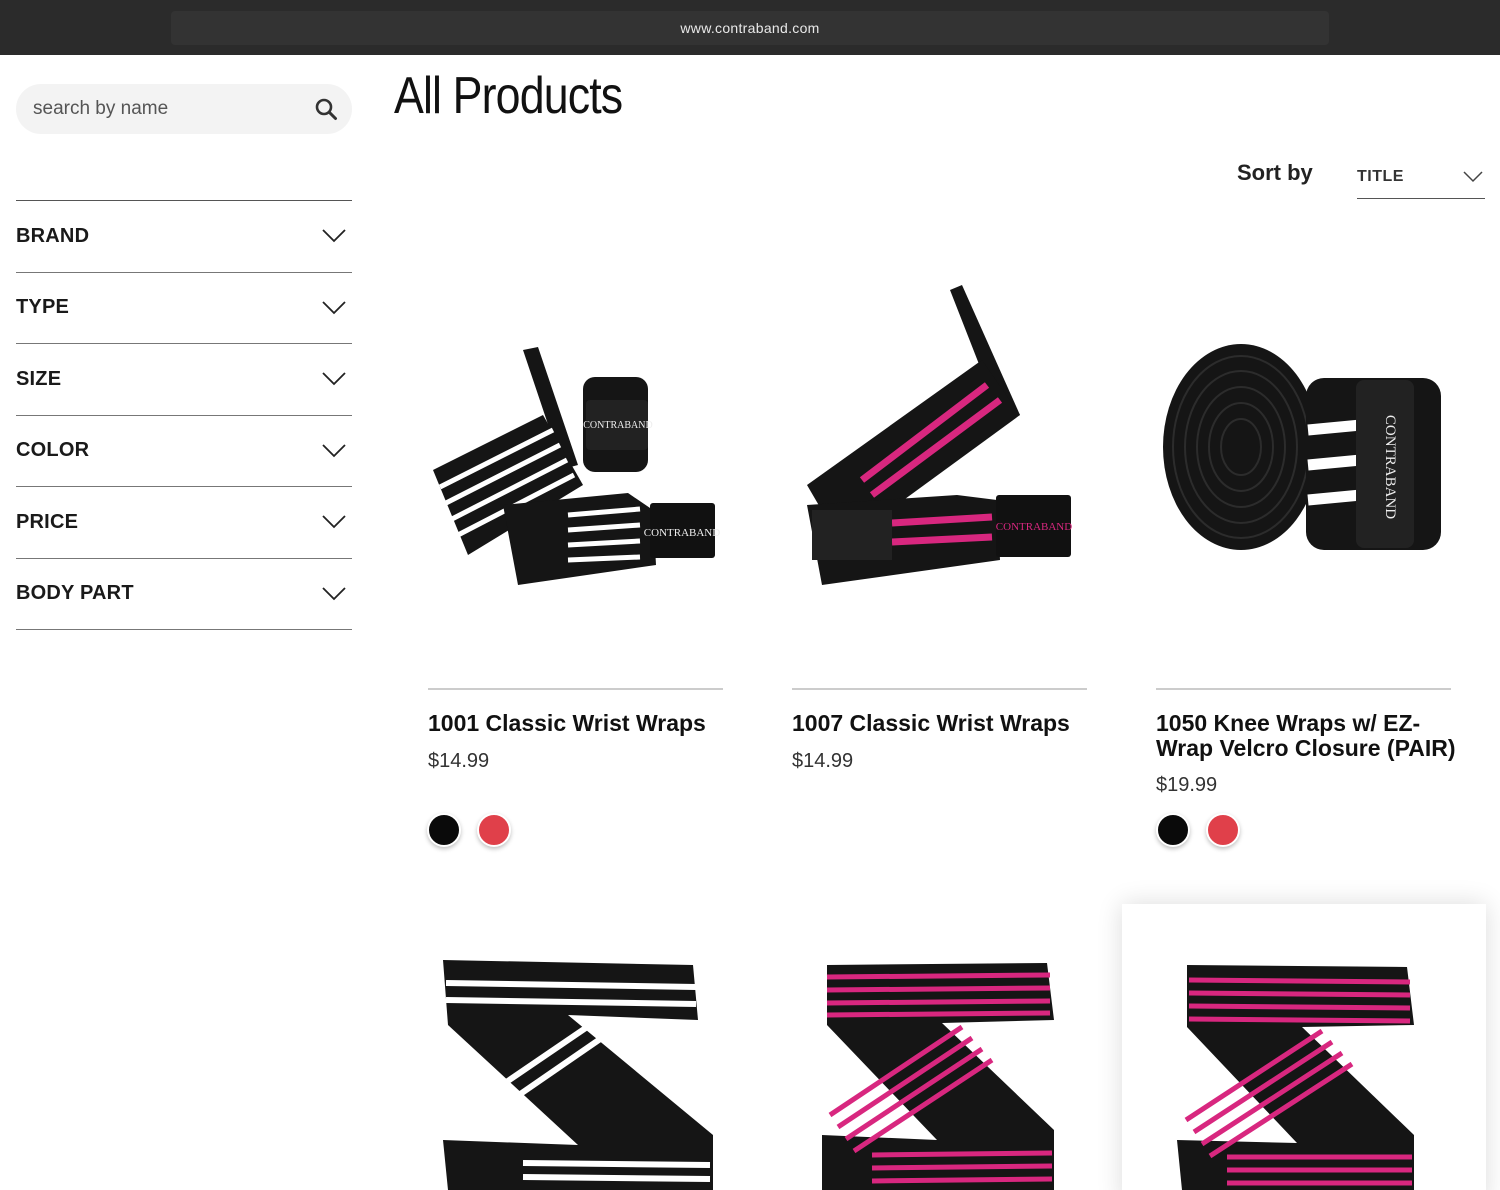 Image resolution: width=1500 pixels, height=1190 pixels. Describe the element at coordinates (942, 723) in the screenshot. I see `product-name: 1007 Classic Wrist Wraps` at that location.